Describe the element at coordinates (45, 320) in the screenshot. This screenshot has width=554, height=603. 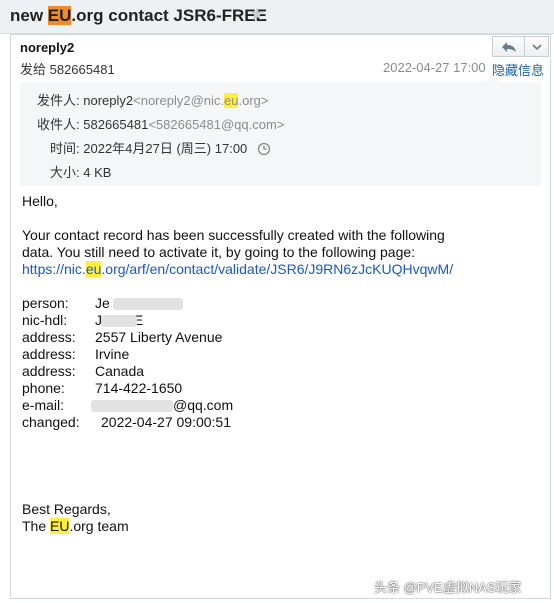
I see `field-label-nic-hdl: nic-hdl:` at that location.